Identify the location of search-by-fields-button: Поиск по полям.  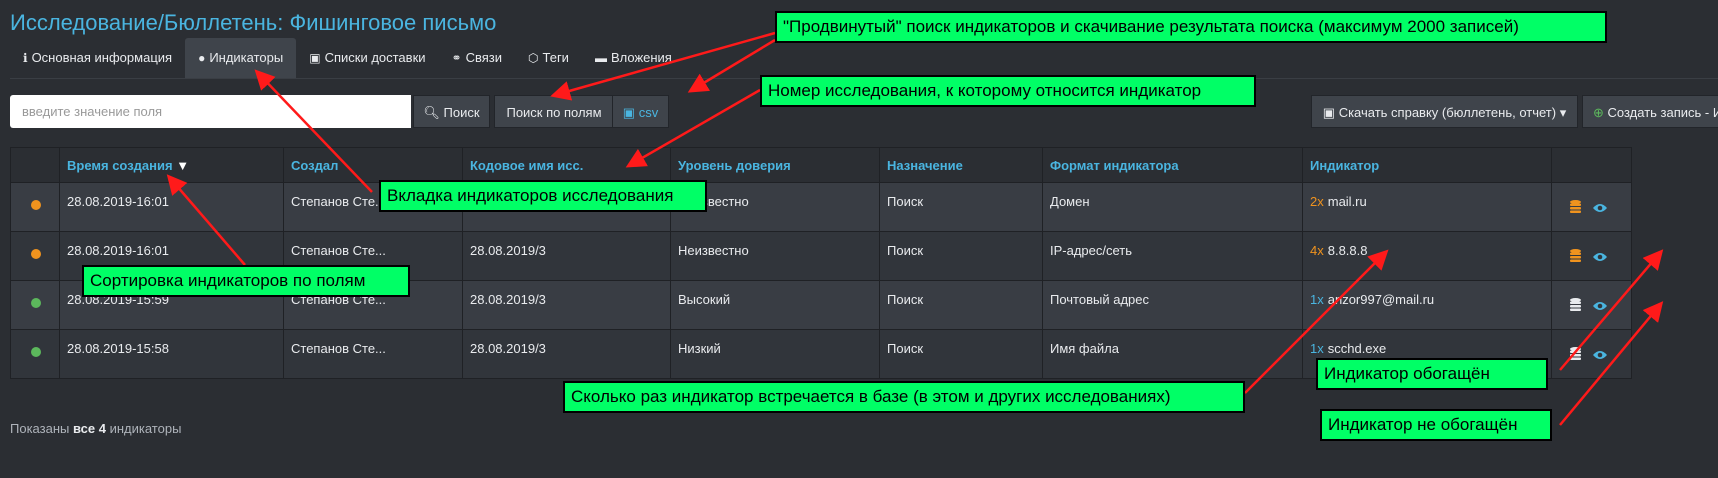
(554, 111).